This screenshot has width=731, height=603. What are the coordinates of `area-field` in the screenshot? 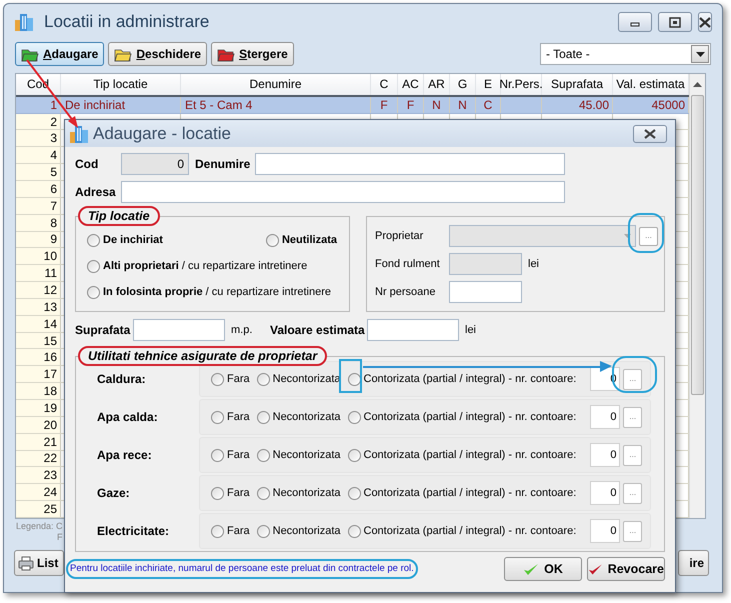 It's located at (179, 330).